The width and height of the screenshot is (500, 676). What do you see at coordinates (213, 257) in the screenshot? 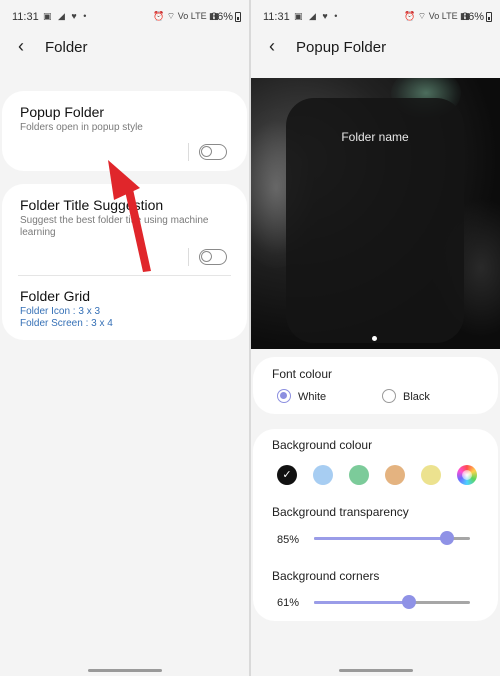
I see `title-suggestion-toggle` at bounding box center [213, 257].